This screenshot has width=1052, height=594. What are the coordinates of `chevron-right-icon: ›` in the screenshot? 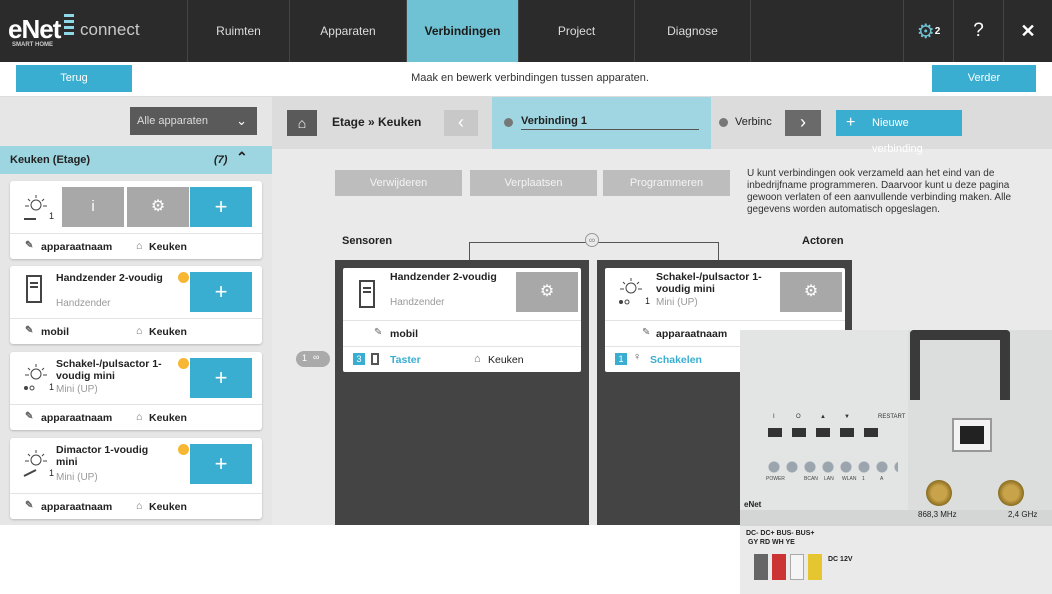 It's located at (803, 122).